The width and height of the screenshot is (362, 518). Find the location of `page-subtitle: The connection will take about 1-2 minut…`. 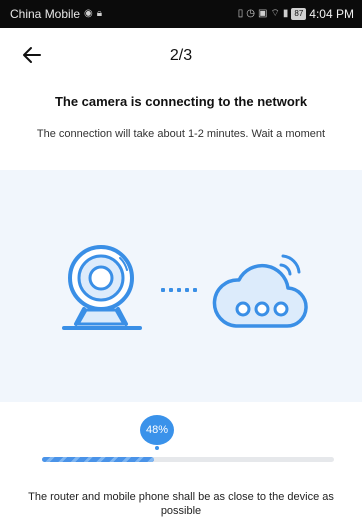

page-subtitle: The connection will take about 1-2 minut… is located at coordinates (181, 134).